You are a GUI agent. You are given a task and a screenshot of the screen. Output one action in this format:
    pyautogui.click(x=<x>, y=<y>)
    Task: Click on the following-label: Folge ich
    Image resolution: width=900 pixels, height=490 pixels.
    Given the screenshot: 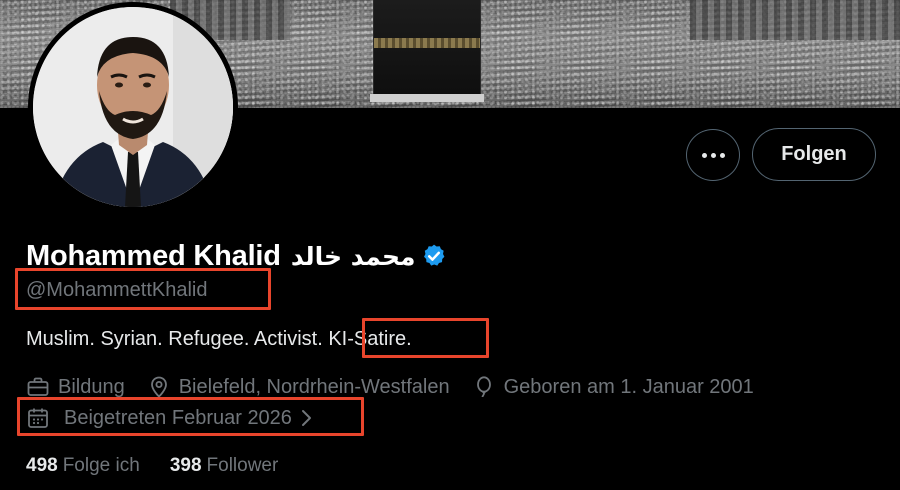 What is the action you would take?
    pyautogui.click(x=101, y=465)
    